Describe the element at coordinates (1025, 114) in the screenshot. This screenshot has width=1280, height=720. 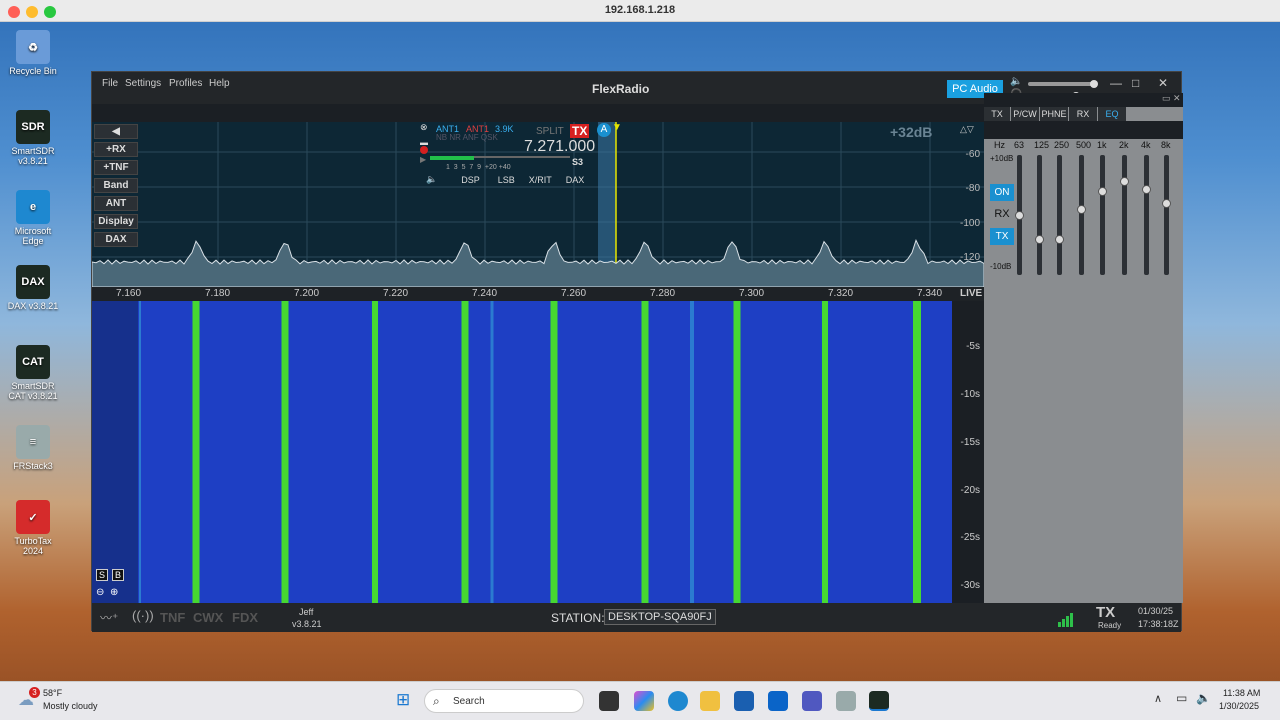
I see `tab-pcw: P/CW` at that location.